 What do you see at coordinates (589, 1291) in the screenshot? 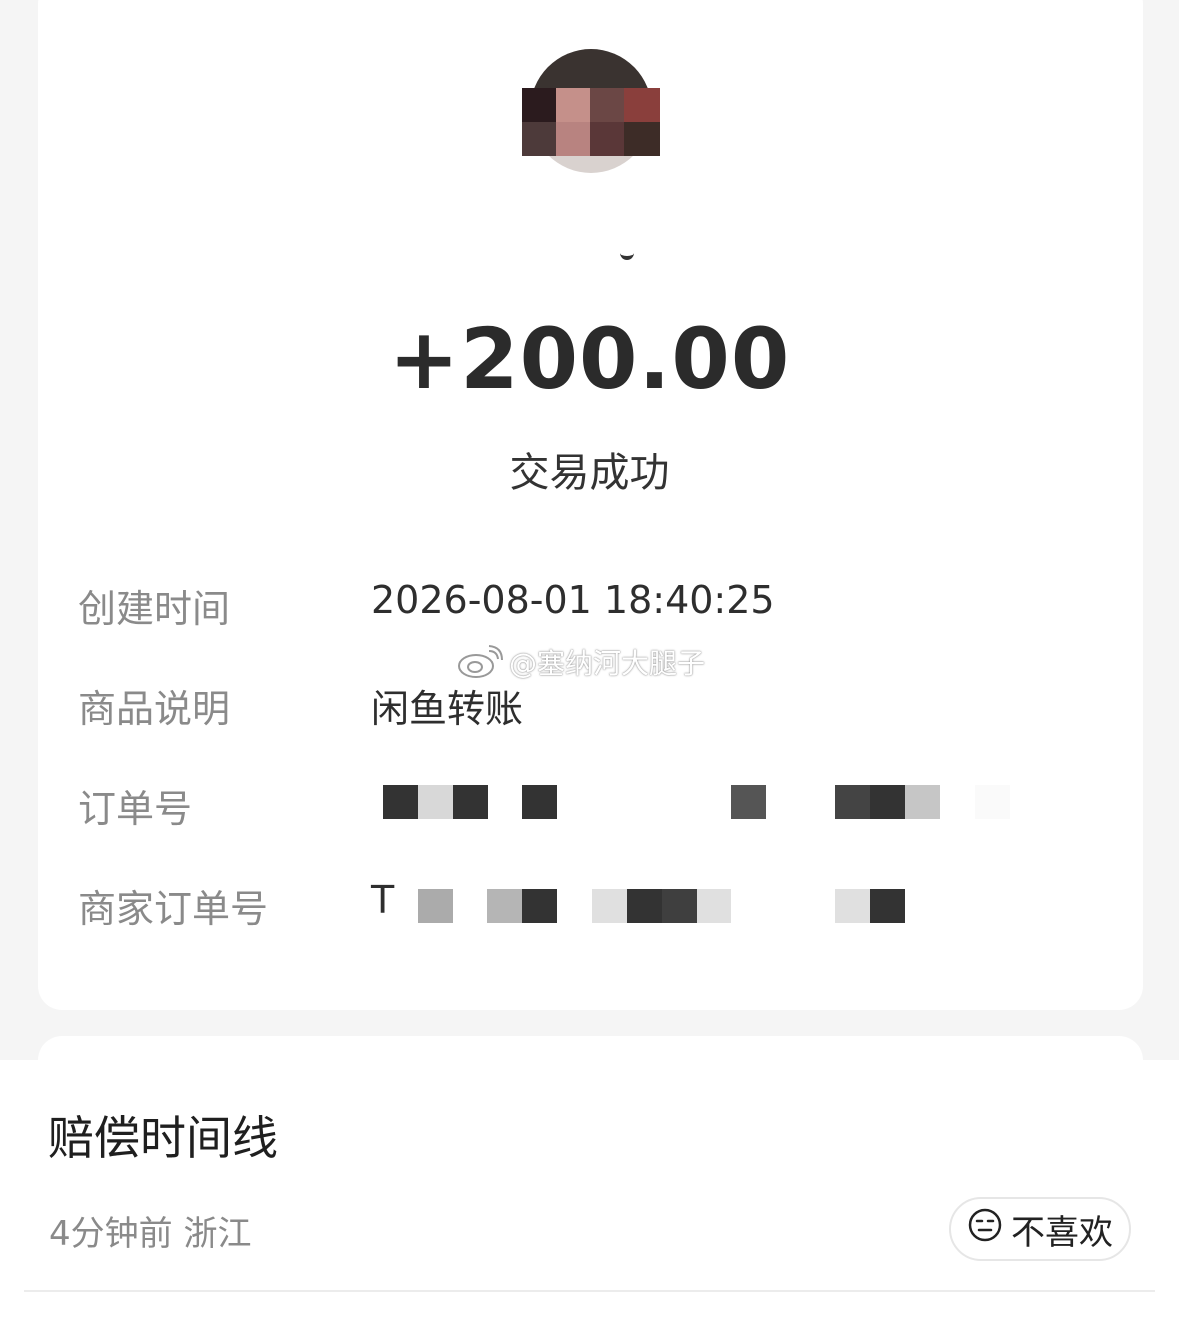
I see `divider` at bounding box center [589, 1291].